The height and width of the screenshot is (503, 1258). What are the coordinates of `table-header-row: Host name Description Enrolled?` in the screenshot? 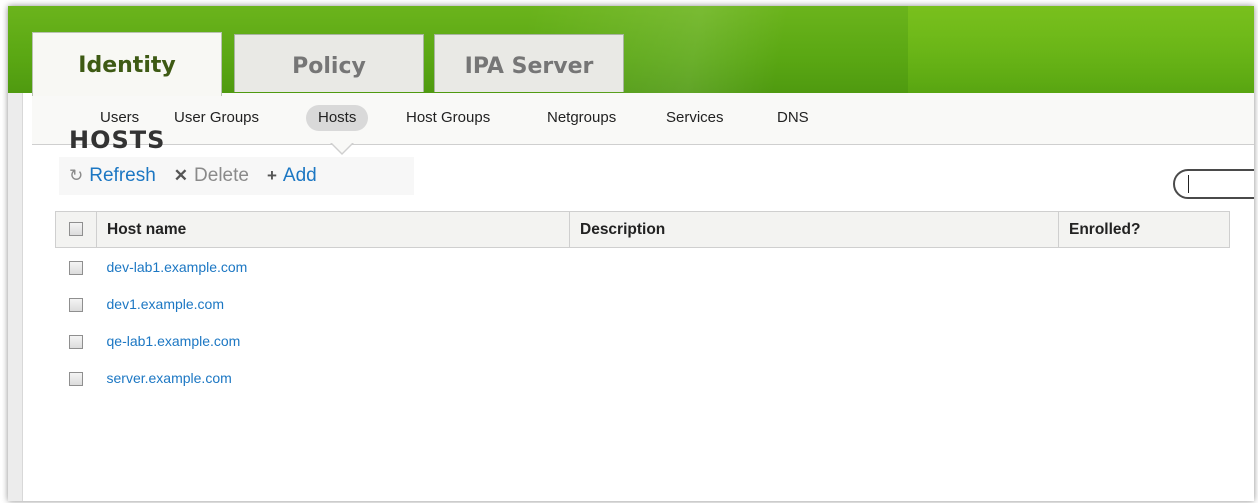 It's located at (642, 229).